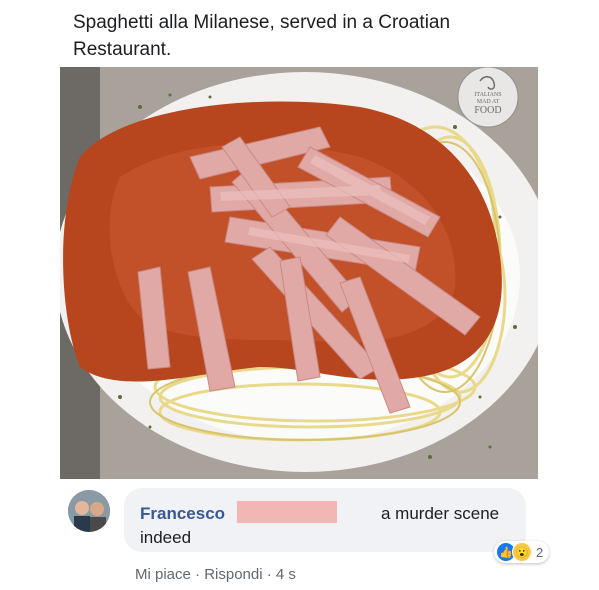 The width and height of the screenshot is (599, 590). Describe the element at coordinates (286, 574) in the screenshot. I see `comment-timestamp: 4 s` at that location.